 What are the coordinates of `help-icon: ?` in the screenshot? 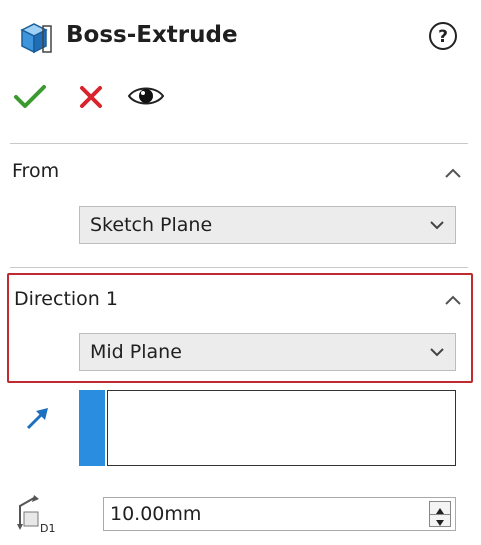 It's located at (443, 36).